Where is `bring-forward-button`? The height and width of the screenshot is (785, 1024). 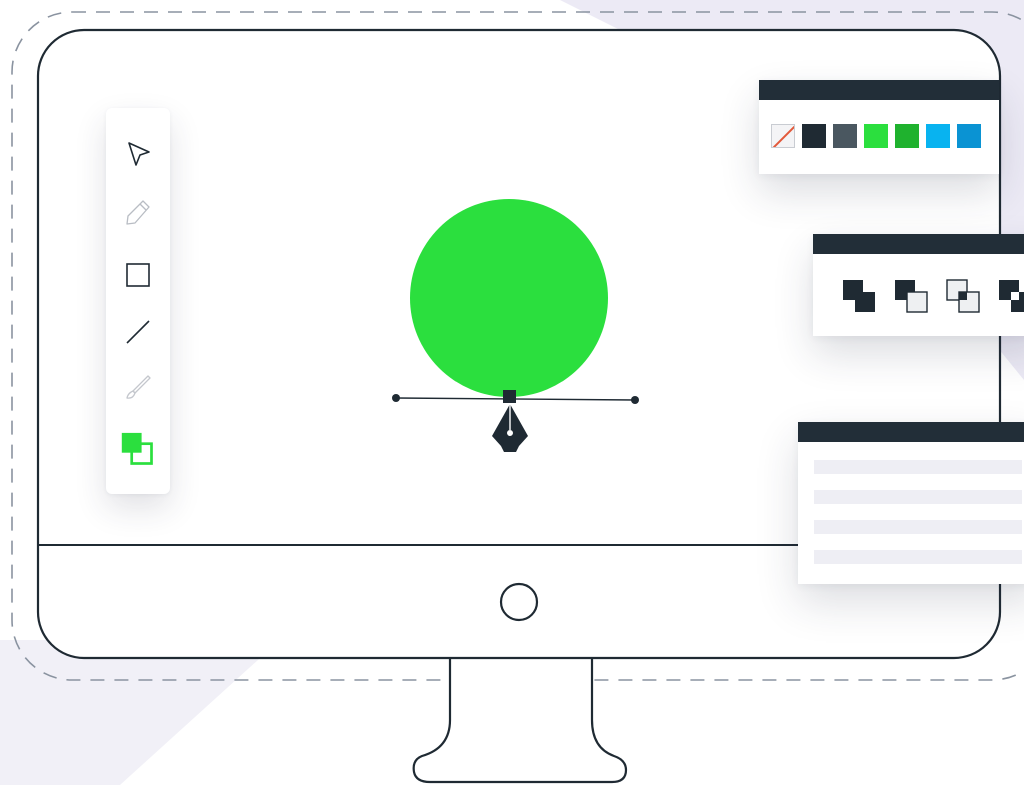 bring-forward-button is located at coordinates (912, 297).